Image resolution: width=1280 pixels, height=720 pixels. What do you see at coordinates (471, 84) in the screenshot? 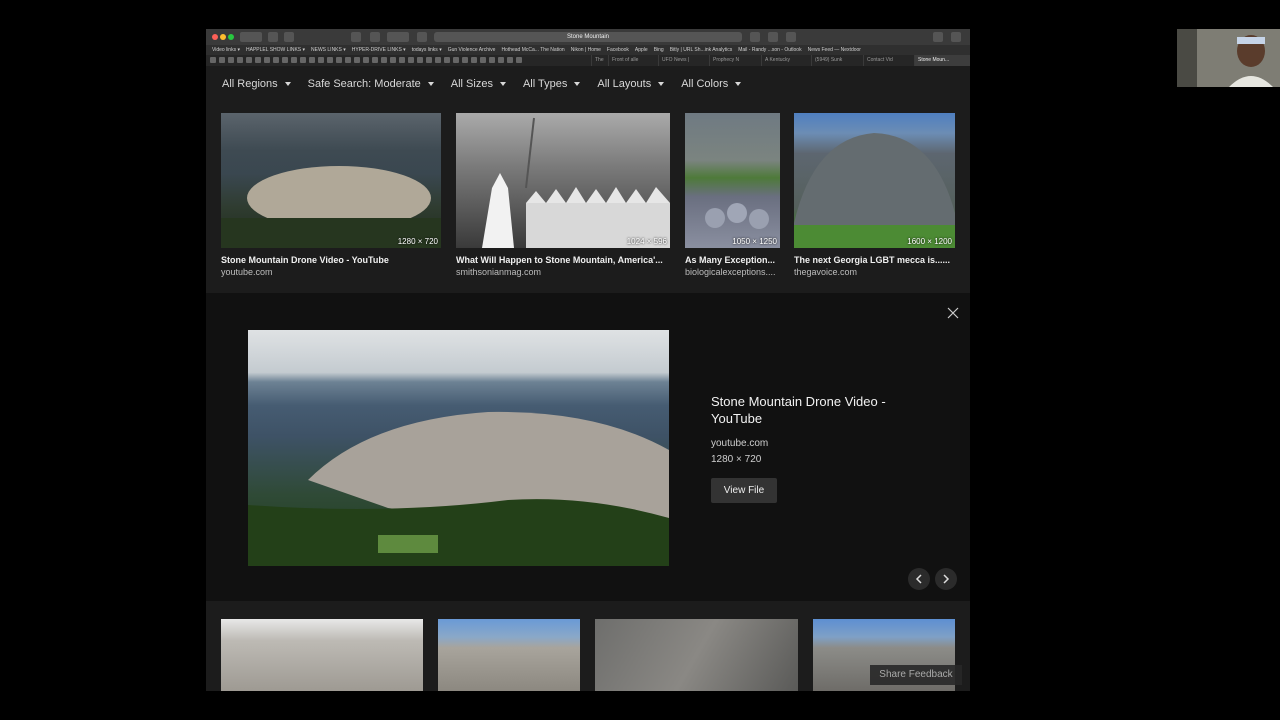
I see `filter-label: All Sizes` at bounding box center [471, 84].